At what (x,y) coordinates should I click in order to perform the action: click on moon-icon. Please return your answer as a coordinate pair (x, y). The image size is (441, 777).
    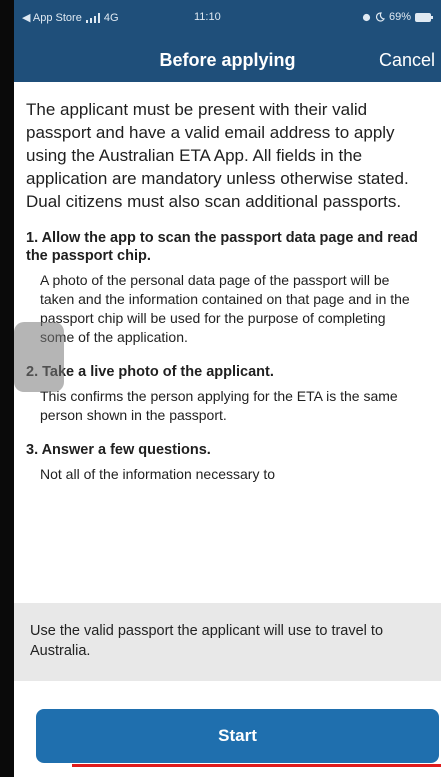
    Looking at the image, I should click on (380, 17).